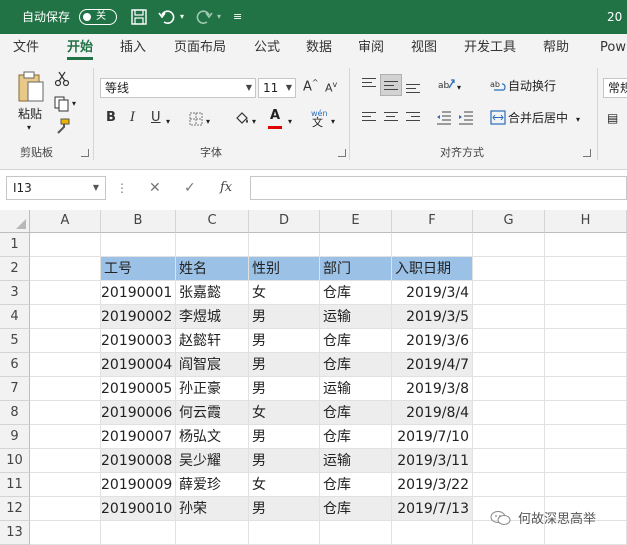  Describe the element at coordinates (413, 118) in the screenshot. I see `align-right-icon` at that location.